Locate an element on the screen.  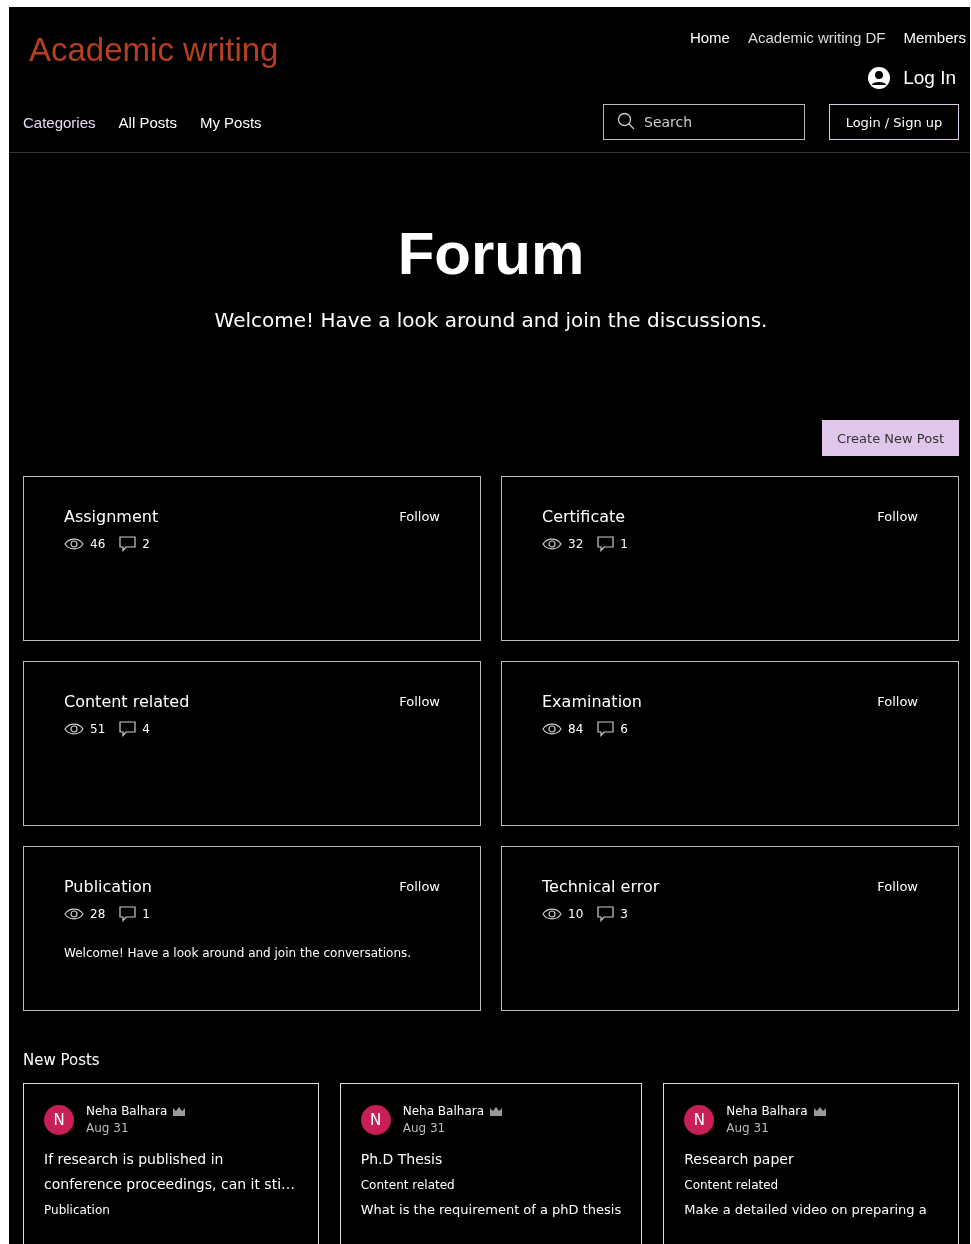
forum-nav-link: All Posts is located at coordinates (147, 122).